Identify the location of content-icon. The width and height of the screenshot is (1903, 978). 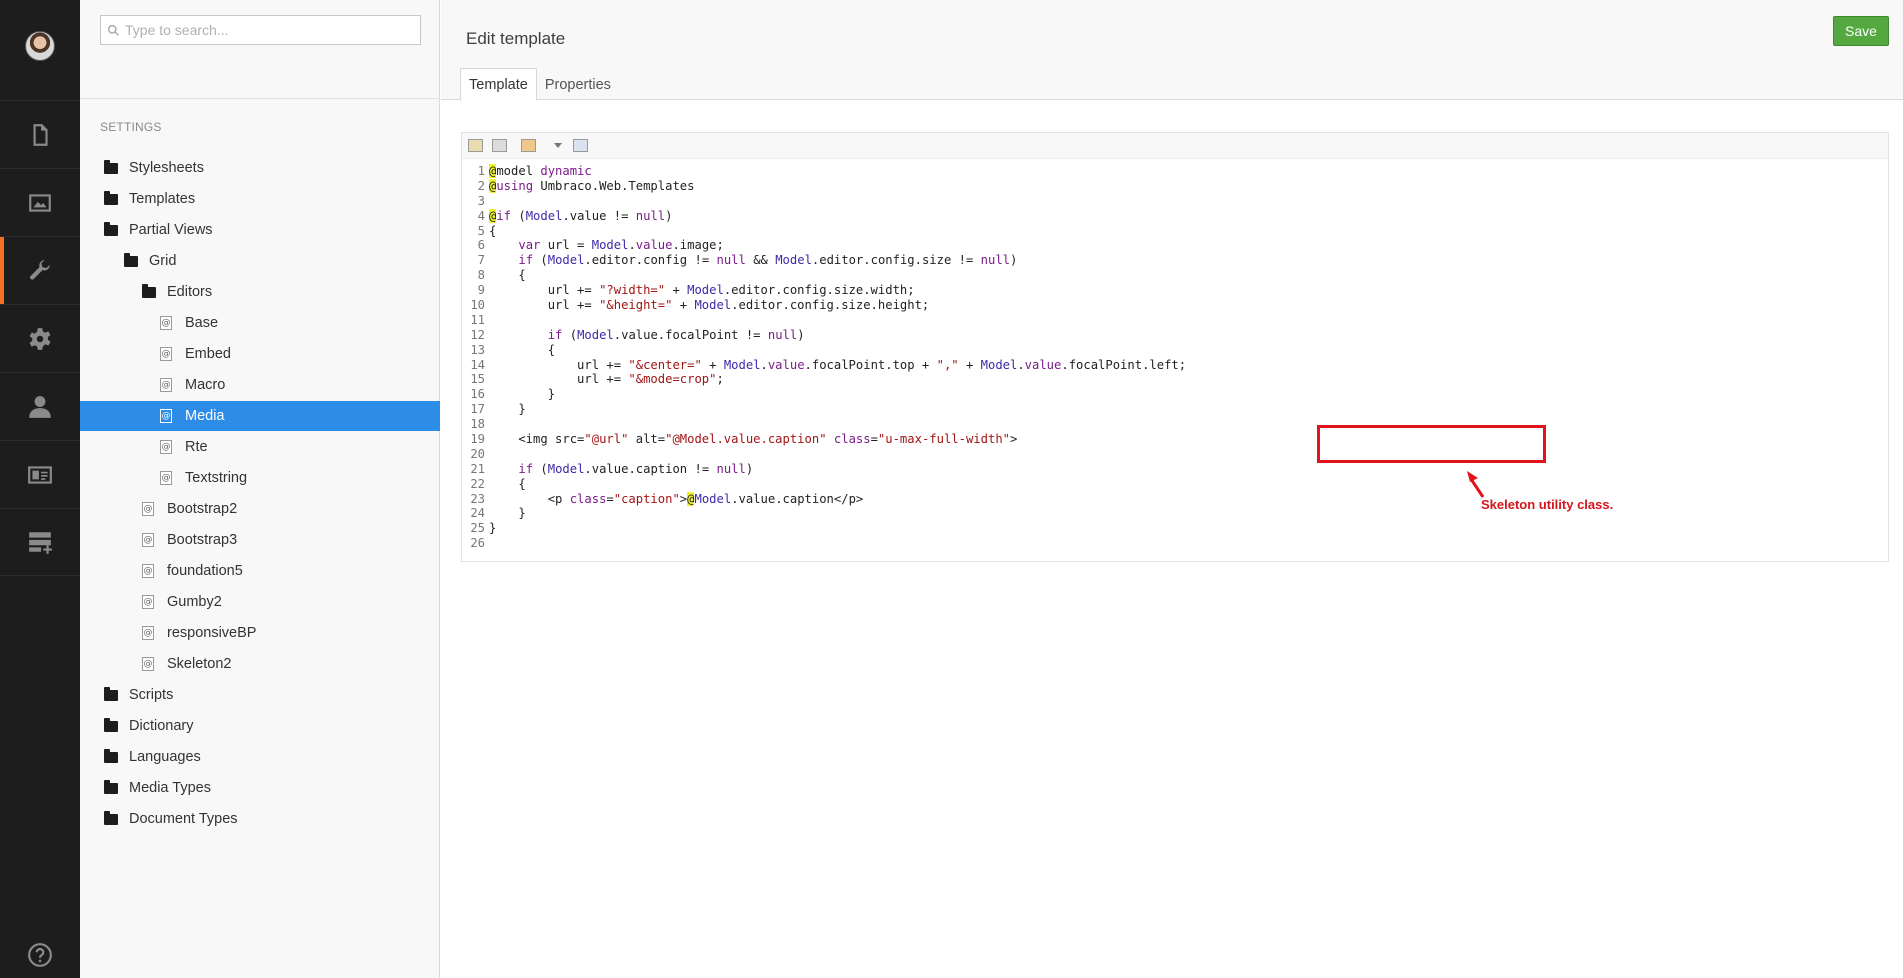
(40, 134).